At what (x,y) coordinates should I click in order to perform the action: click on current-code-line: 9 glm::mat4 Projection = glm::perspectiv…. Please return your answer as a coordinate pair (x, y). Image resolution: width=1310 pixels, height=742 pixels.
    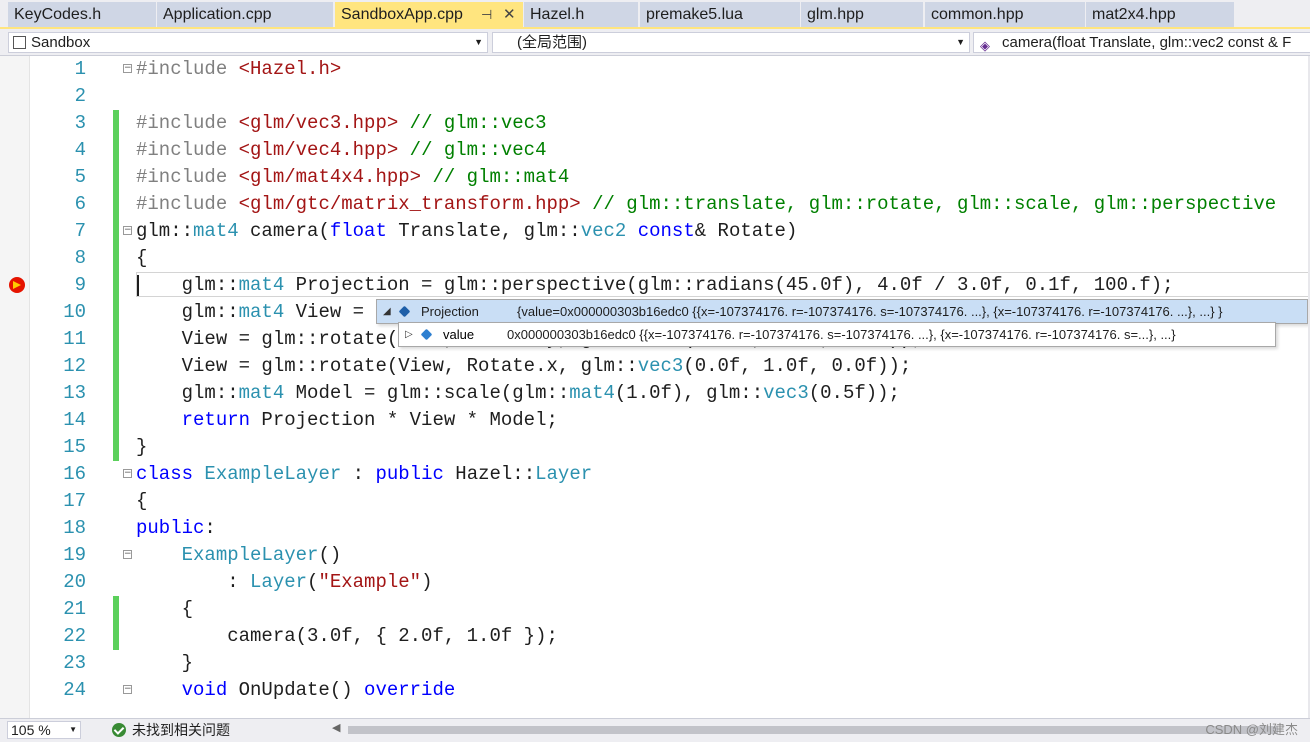
    Looking at the image, I should click on (655, 285).